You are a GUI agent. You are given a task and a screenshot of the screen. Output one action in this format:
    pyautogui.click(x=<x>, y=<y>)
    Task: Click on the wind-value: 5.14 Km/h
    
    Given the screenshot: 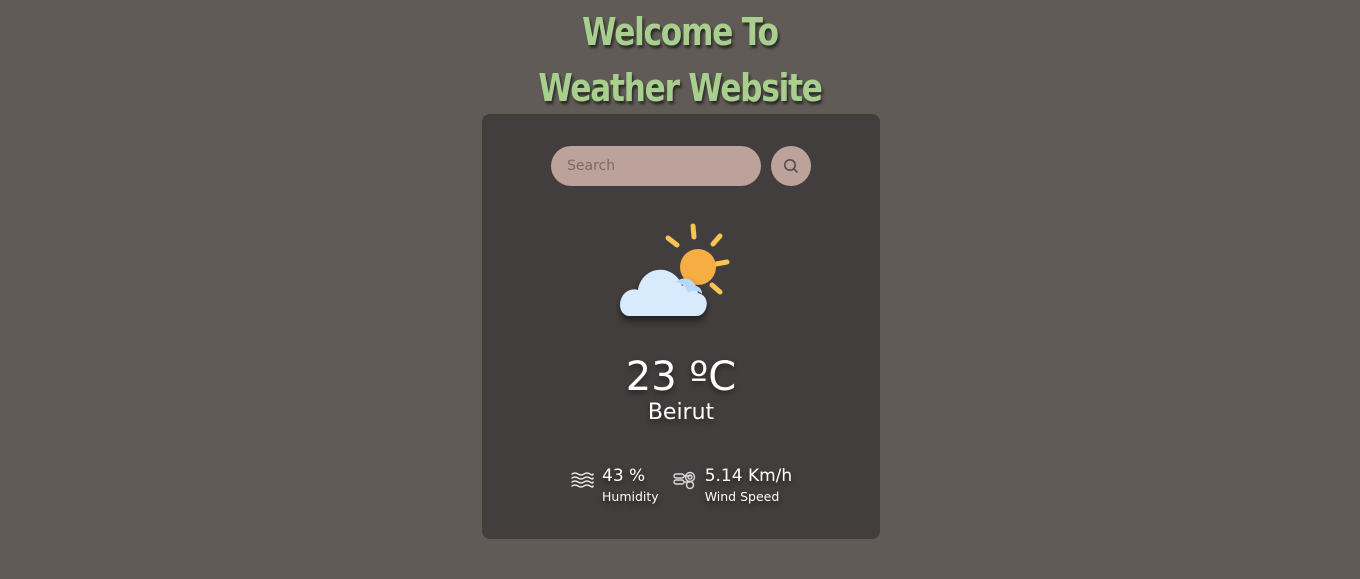 What is the action you would take?
    pyautogui.click(x=748, y=476)
    